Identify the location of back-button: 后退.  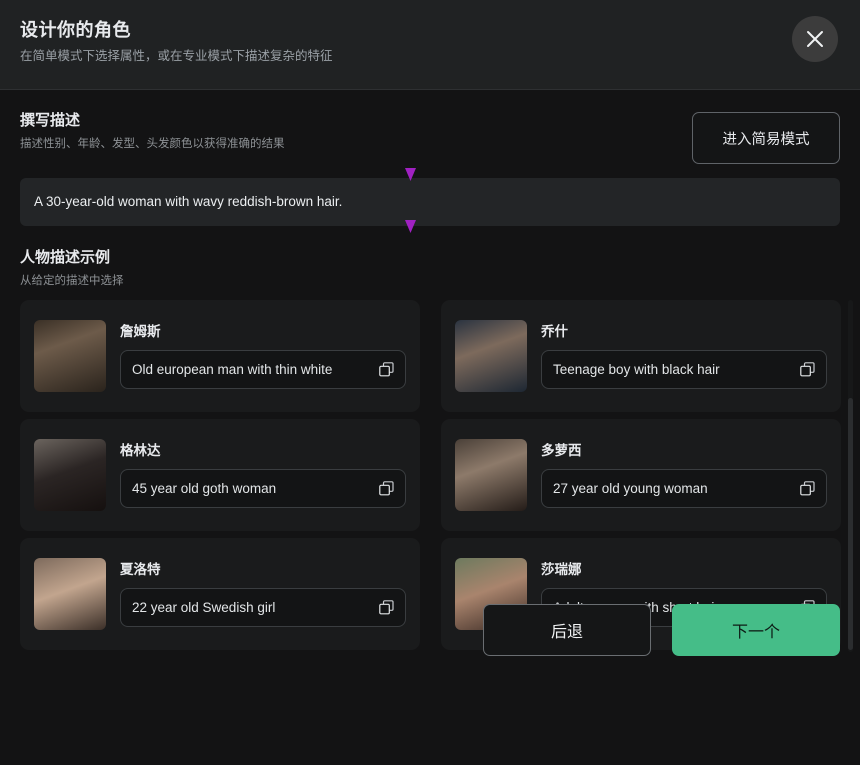
(567, 630).